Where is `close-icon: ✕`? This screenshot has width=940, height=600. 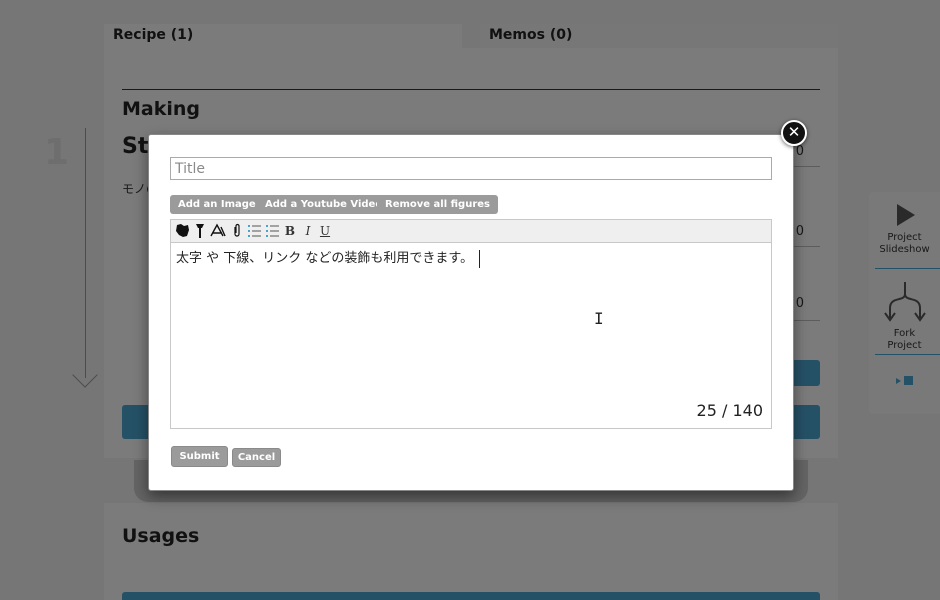
close-icon: ✕ is located at coordinates (794, 132).